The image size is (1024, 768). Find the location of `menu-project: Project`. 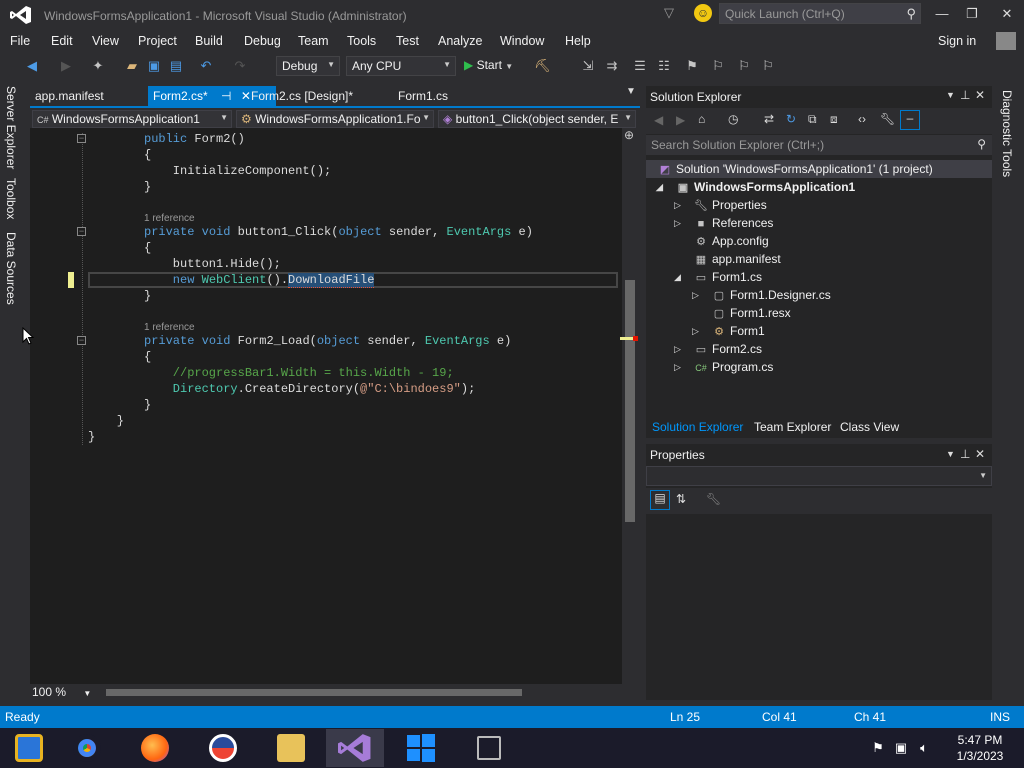

menu-project: Project is located at coordinates (157, 41).